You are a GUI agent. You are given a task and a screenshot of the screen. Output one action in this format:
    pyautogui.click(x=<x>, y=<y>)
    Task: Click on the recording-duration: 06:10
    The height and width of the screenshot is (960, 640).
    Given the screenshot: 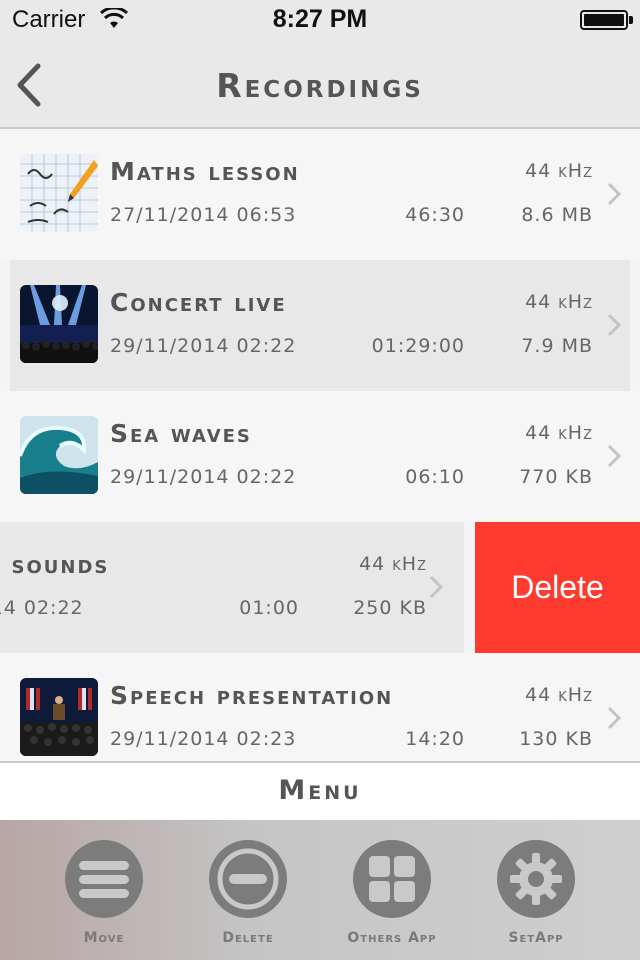 What is the action you would take?
    pyautogui.click(x=435, y=477)
    